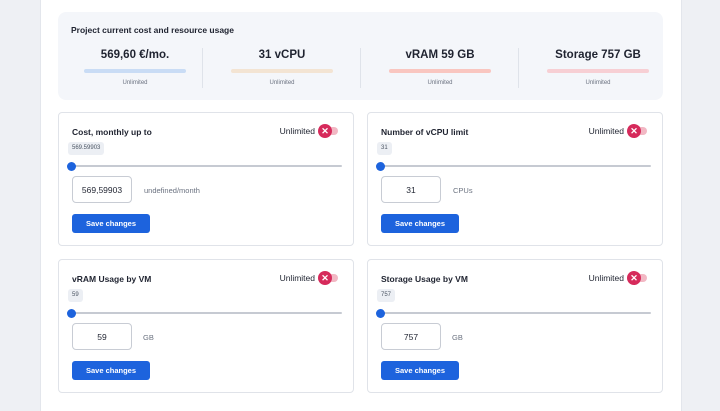  What do you see at coordinates (440, 83) in the screenshot?
I see `stat-vram-limit: Unlimited` at bounding box center [440, 83].